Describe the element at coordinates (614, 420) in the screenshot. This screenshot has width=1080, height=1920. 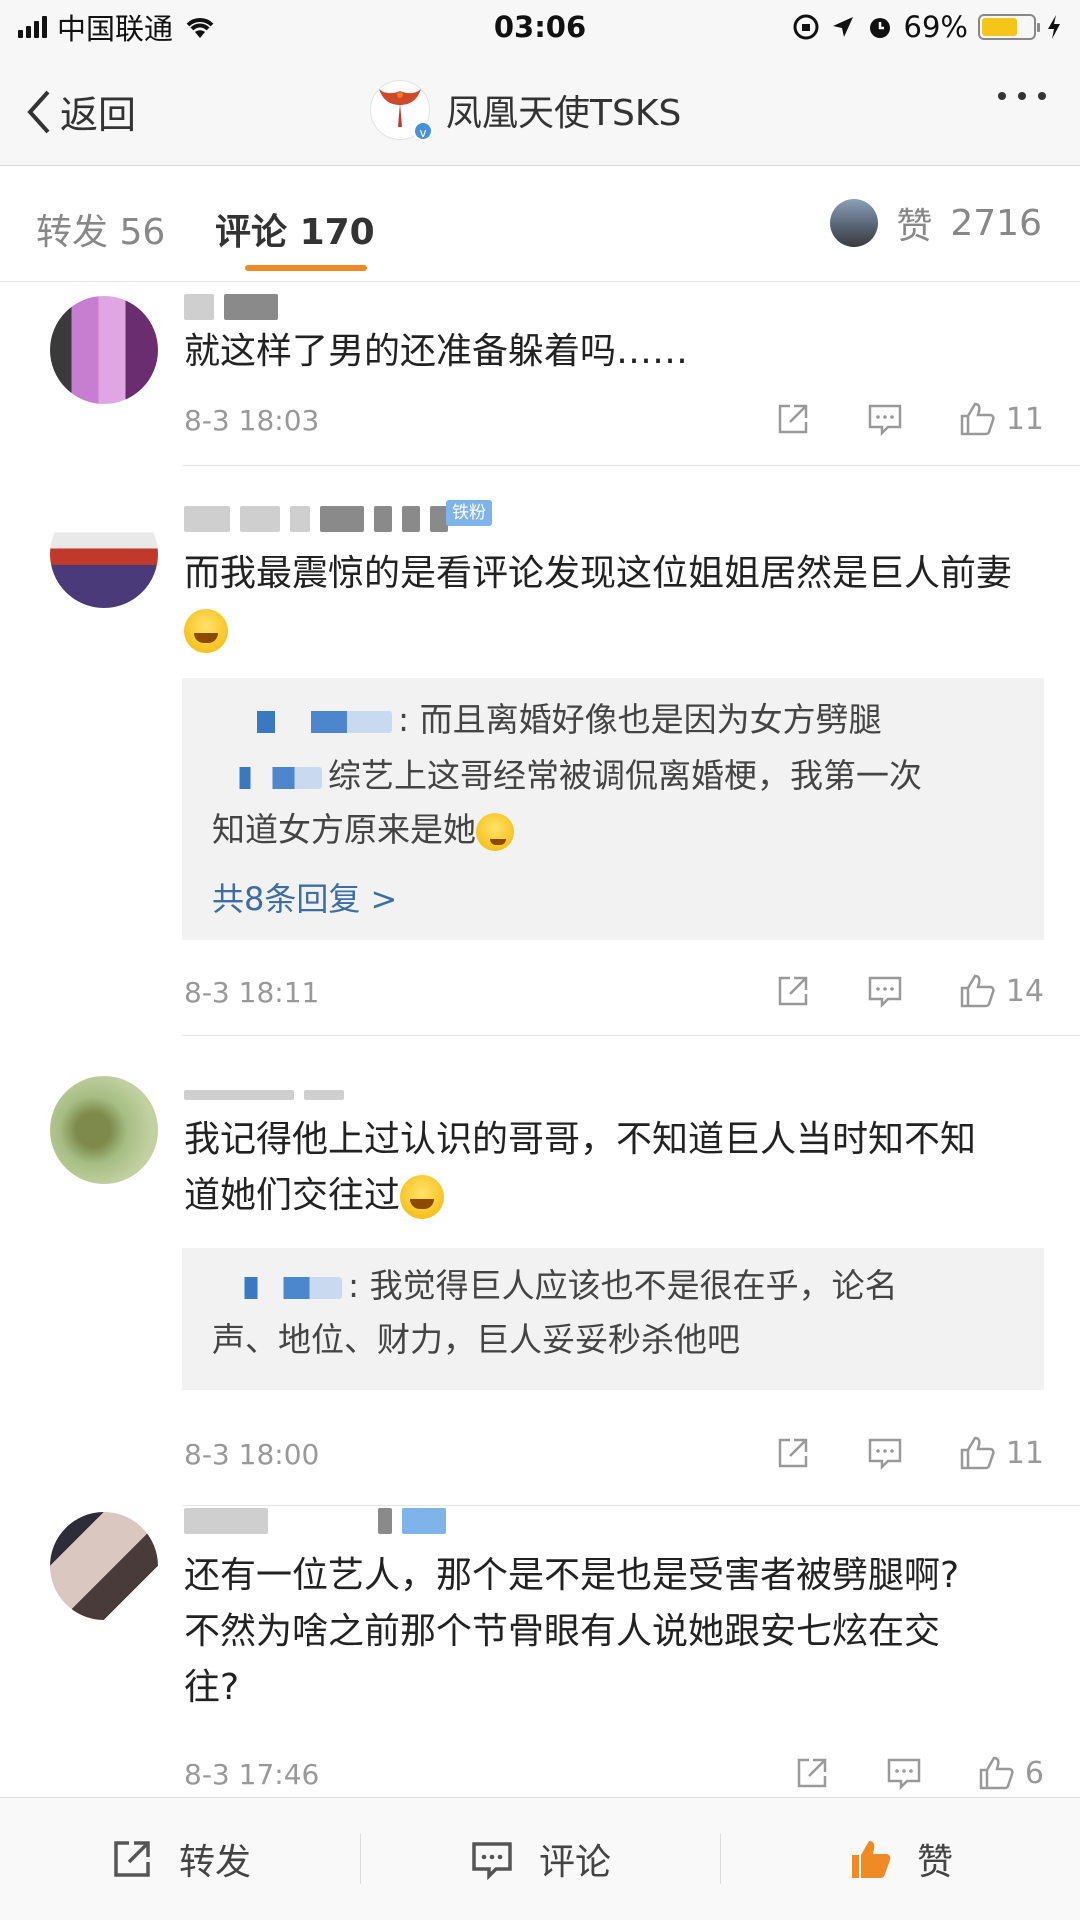
I see `comment-meta: 8-3 18:03 11` at that location.